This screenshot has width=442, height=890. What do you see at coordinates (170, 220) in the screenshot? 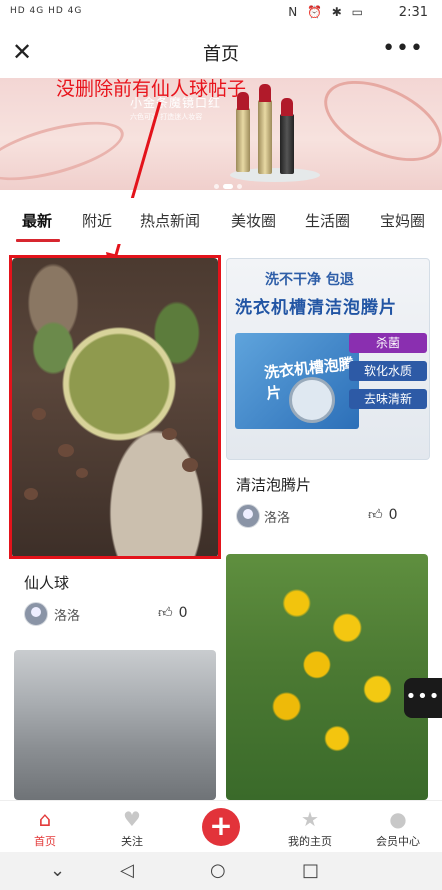
I see `tab-hot-news: 热点新闻` at bounding box center [170, 220].